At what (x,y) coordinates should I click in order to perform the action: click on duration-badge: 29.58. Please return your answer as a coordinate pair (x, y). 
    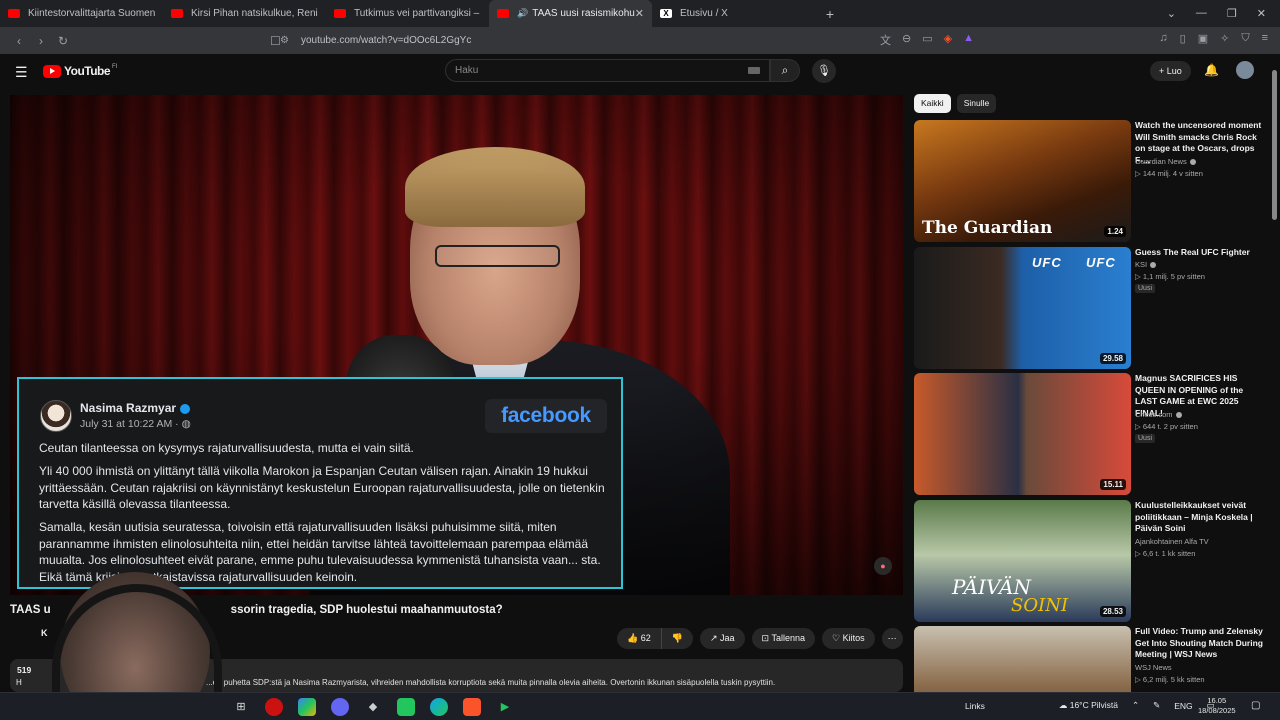
    Looking at the image, I should click on (1112, 358).